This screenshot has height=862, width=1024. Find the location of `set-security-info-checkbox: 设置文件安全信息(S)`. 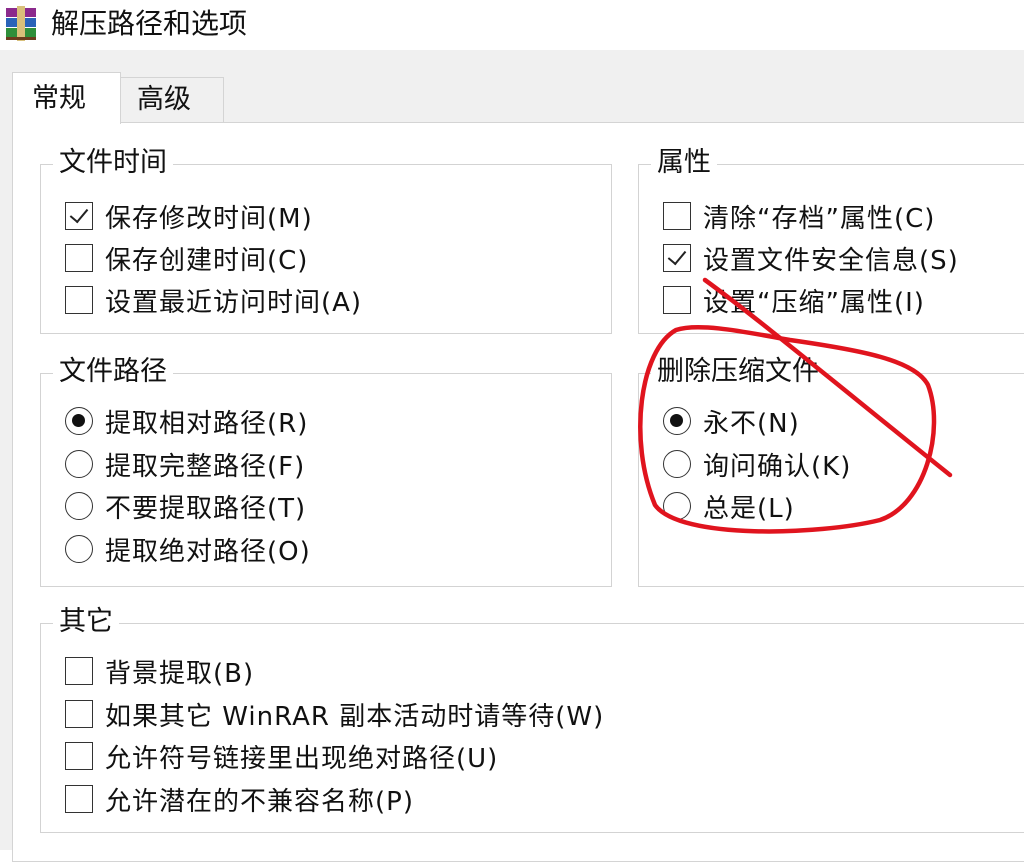

set-security-info-checkbox: 设置文件安全信息(S) is located at coordinates (811, 258).